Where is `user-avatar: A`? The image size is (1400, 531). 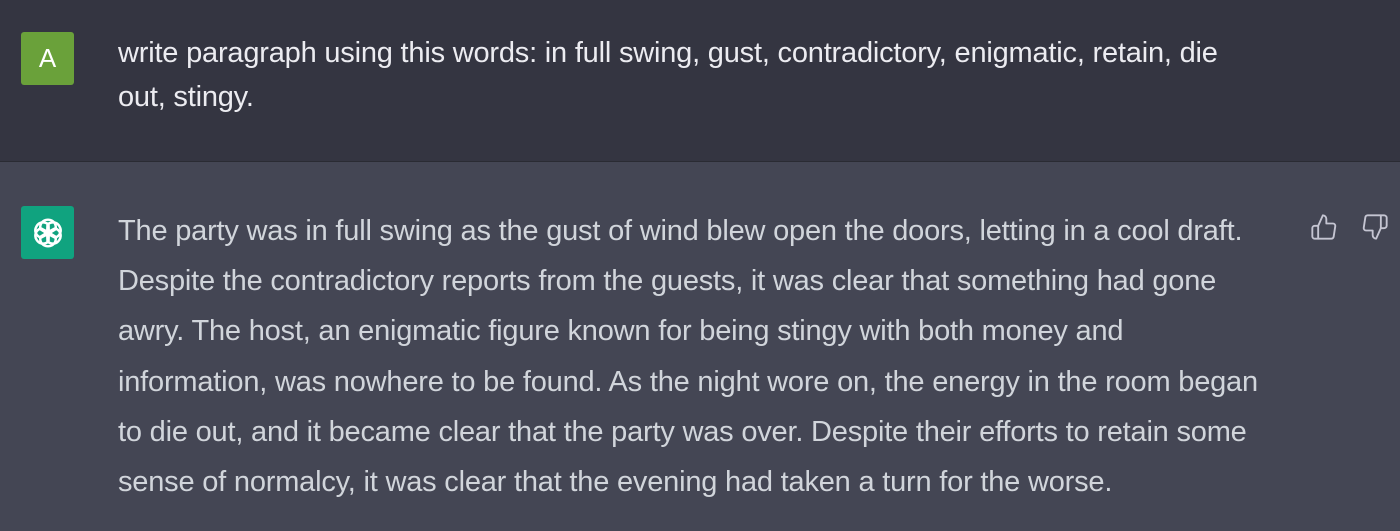
user-avatar: A is located at coordinates (47, 58).